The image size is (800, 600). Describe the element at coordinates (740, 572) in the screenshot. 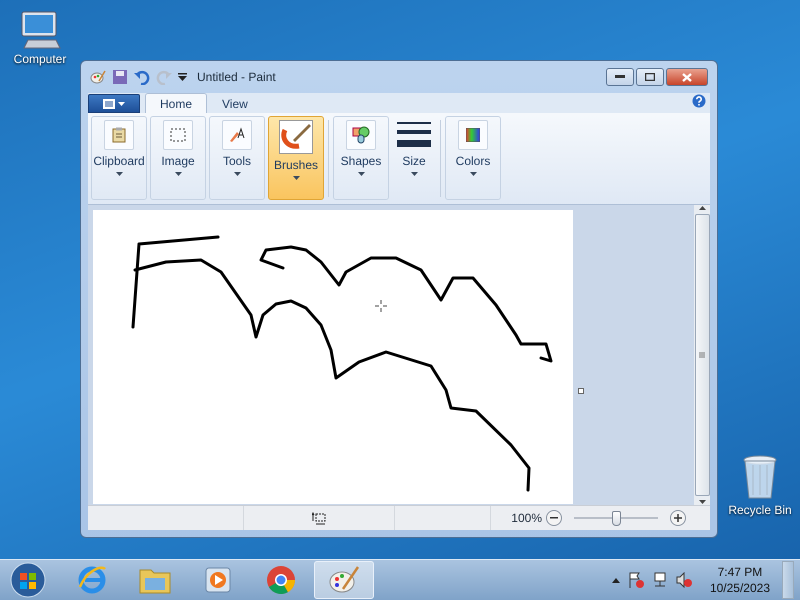

I see `clock-time: 7:47 PM` at that location.